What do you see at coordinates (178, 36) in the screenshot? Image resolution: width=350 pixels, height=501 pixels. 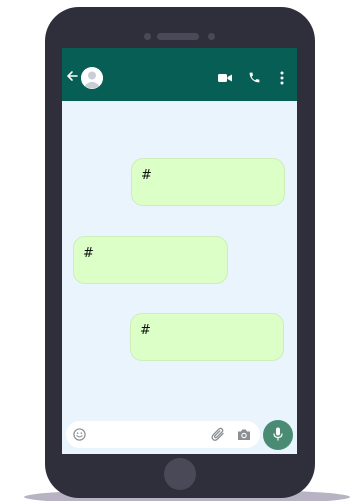 I see `phone-speaker` at bounding box center [178, 36].